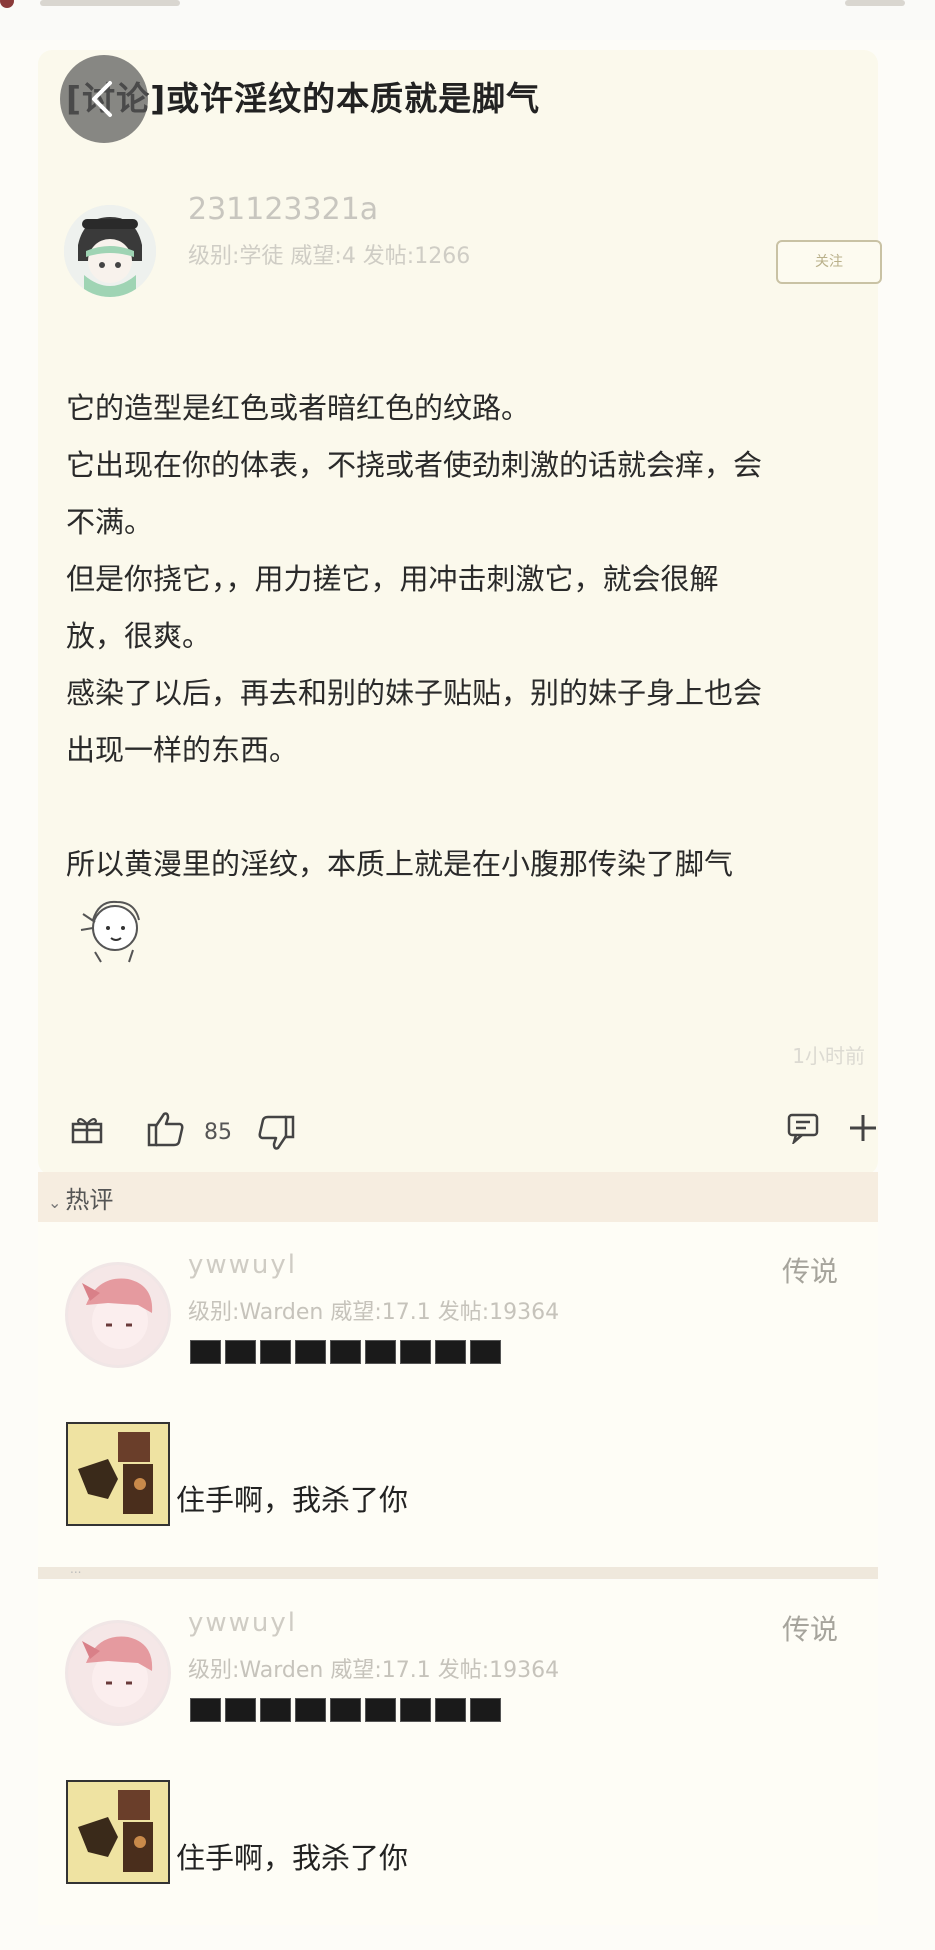 The height and width of the screenshot is (1950, 935). What do you see at coordinates (863, 1130) in the screenshot?
I see `add-icon` at bounding box center [863, 1130].